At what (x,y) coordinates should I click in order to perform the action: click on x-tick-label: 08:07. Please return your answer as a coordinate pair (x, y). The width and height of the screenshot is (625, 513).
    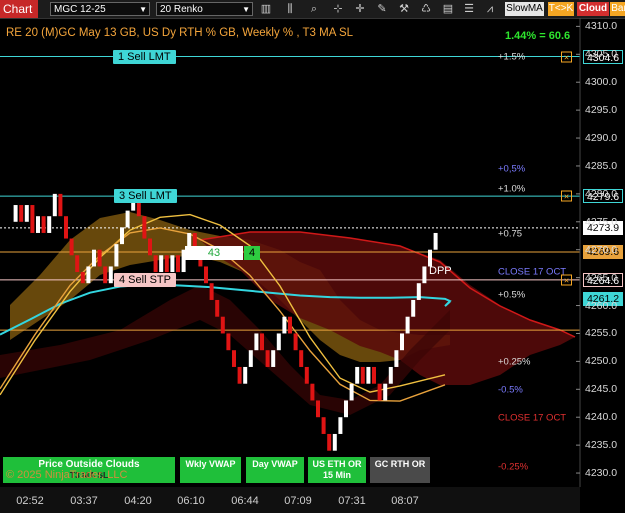
    Looking at the image, I should click on (405, 501).